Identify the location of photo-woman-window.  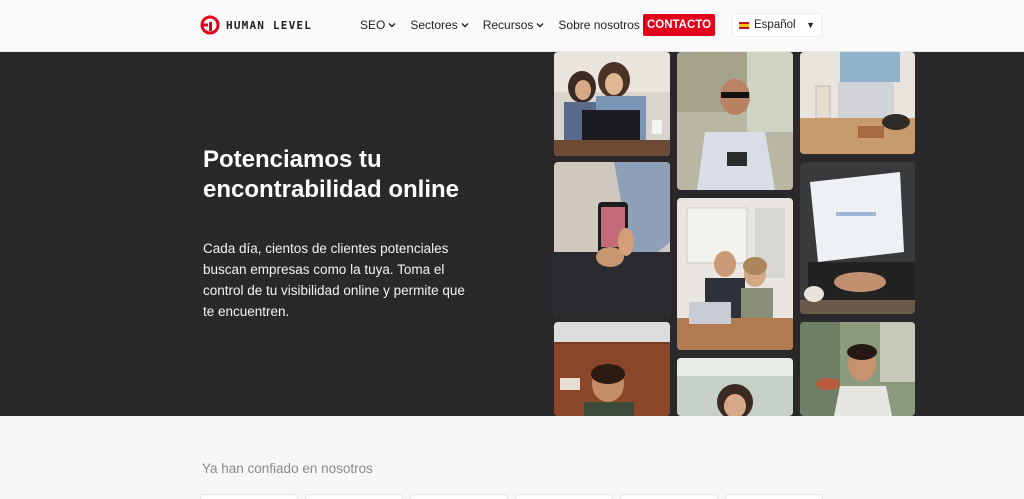
(735, 387).